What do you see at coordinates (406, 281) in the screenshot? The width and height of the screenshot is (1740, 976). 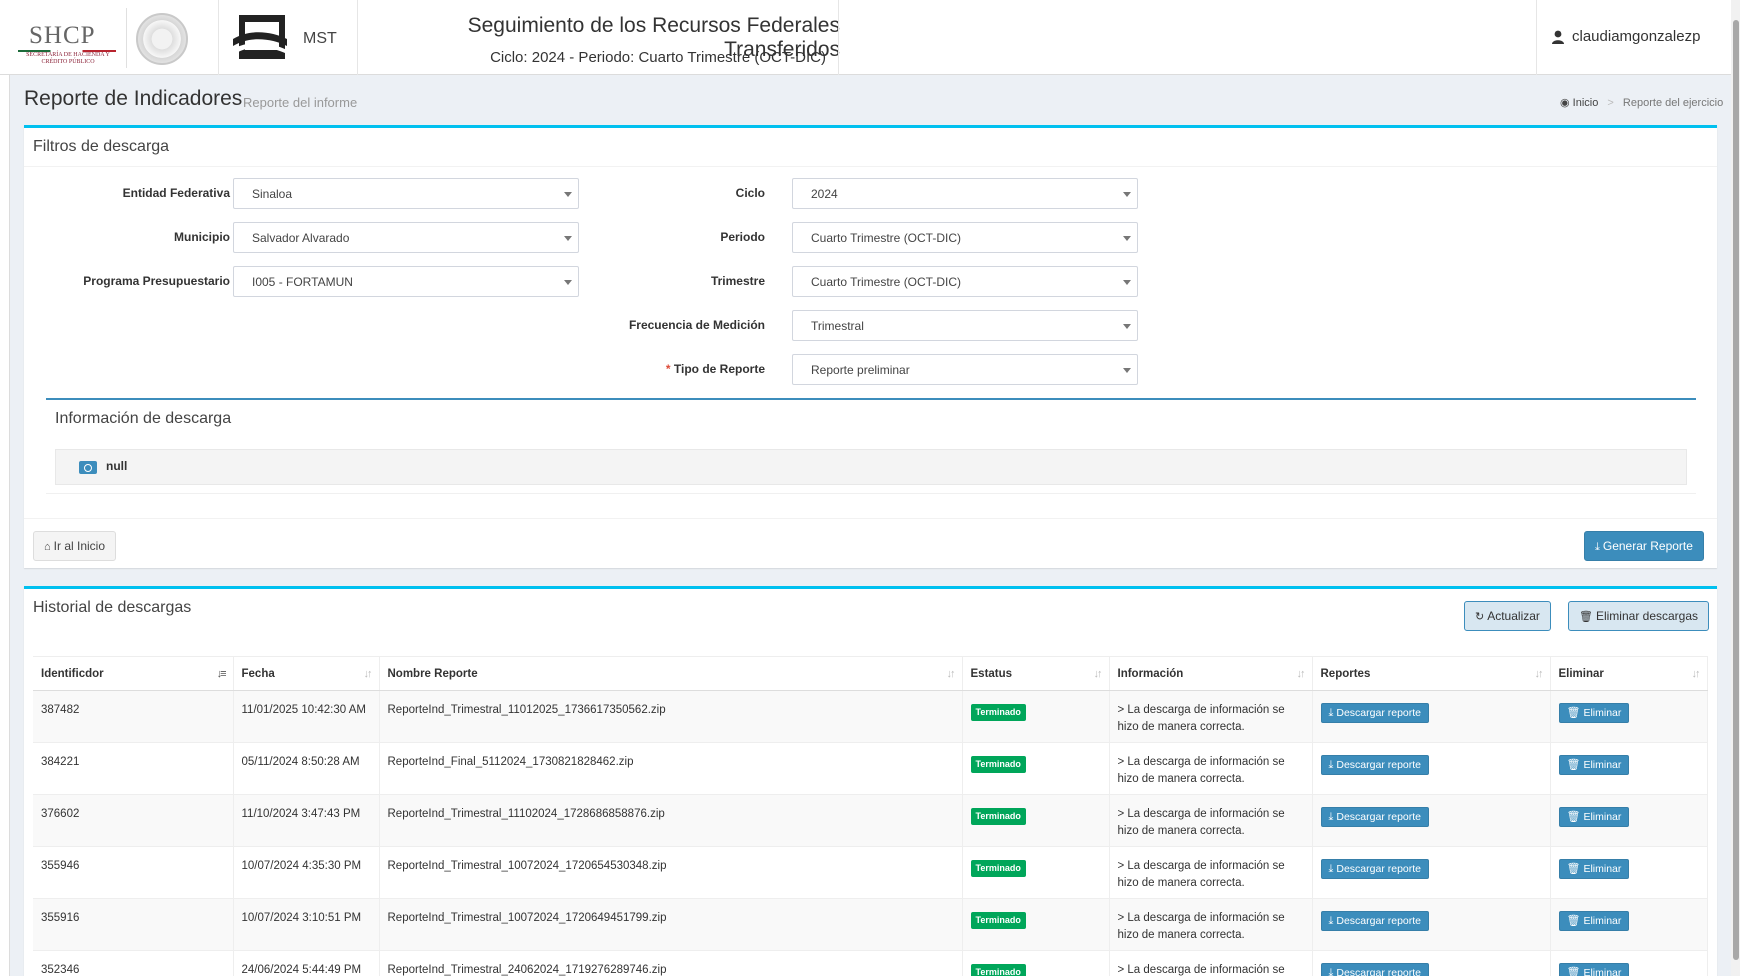 I see `programa-select: I005 - FORTAMUN` at bounding box center [406, 281].